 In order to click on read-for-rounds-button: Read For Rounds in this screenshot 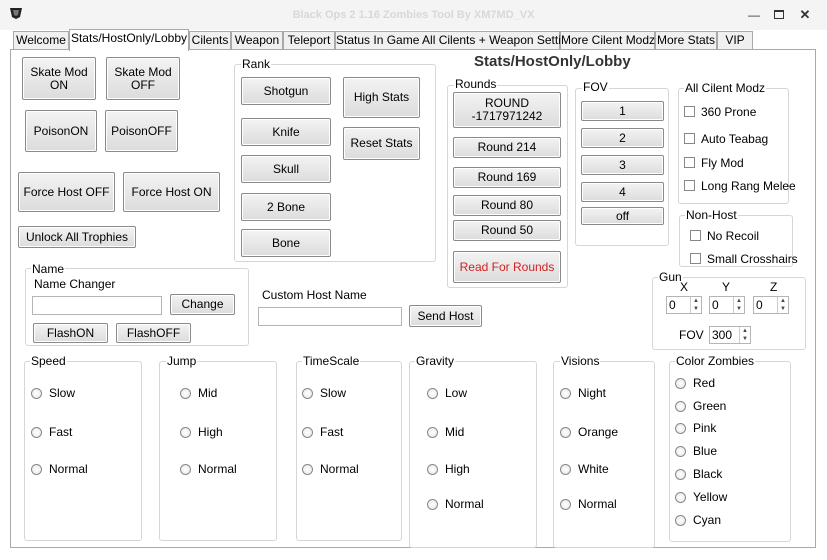, I will do `click(507, 267)`.